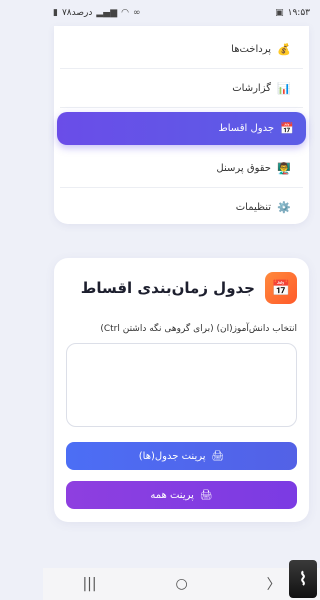 Image resolution: width=320 pixels, height=600 pixels. Describe the element at coordinates (181, 49) in the screenshot. I see `menu-item-payments: 💰 پرداخت‌ها` at that location.